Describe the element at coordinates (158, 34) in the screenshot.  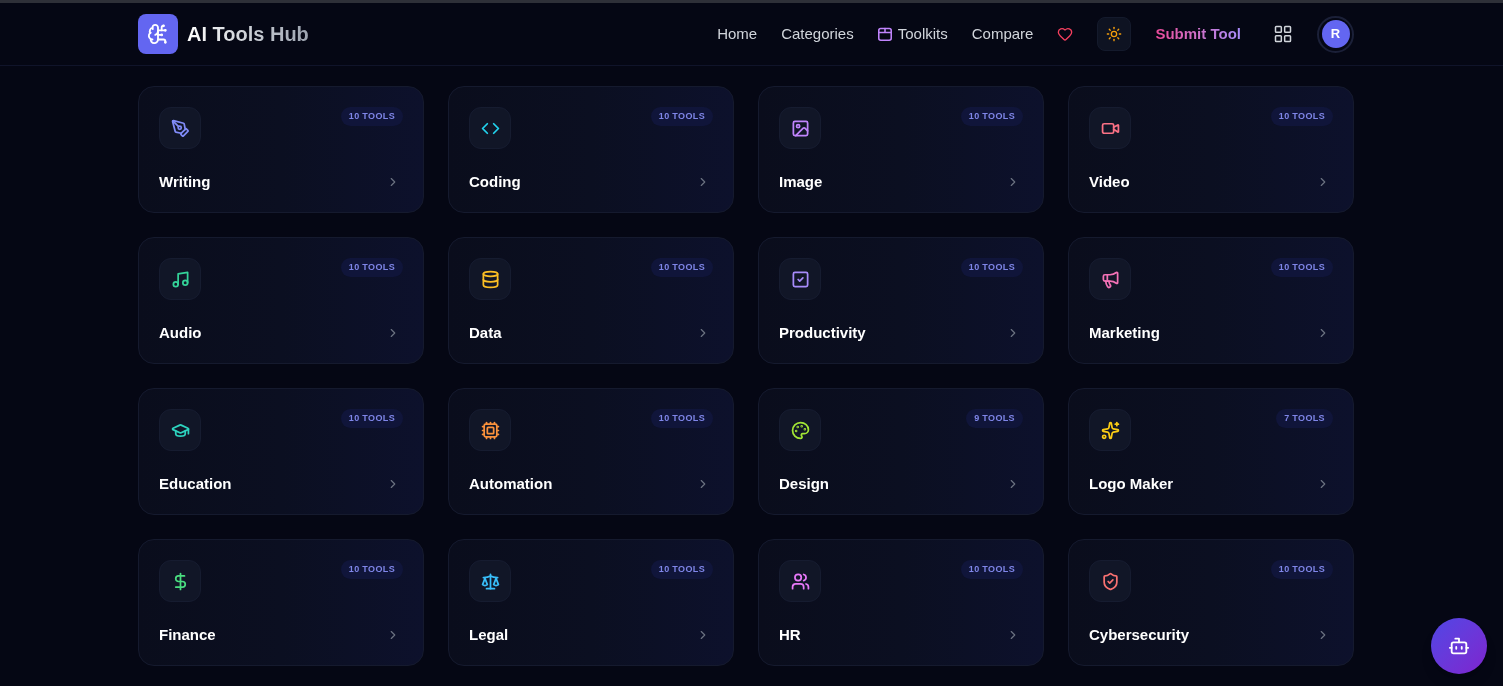
I see `logo-icon` at that location.